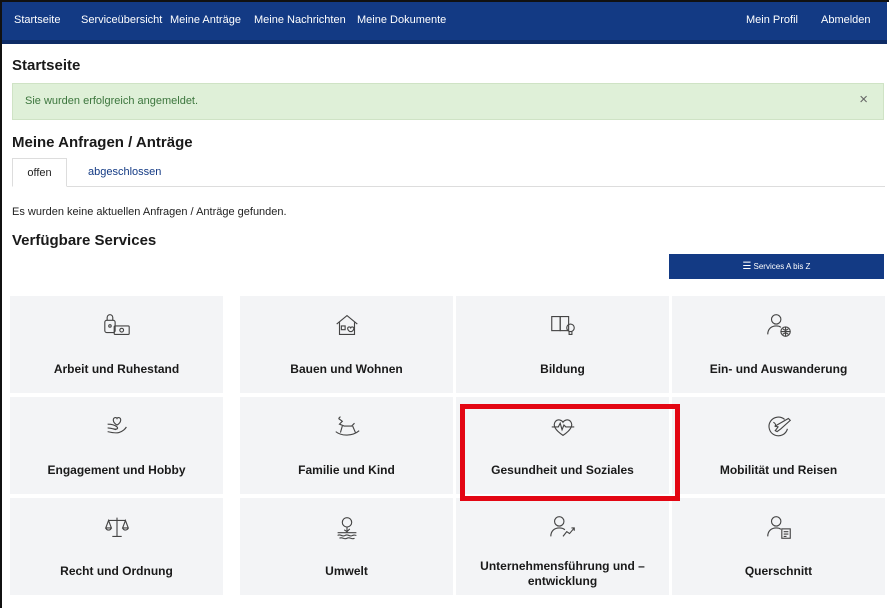 The height and width of the screenshot is (608, 889). I want to click on nav-meine-nachrichten: Meine Nachrichten, so click(300, 20).